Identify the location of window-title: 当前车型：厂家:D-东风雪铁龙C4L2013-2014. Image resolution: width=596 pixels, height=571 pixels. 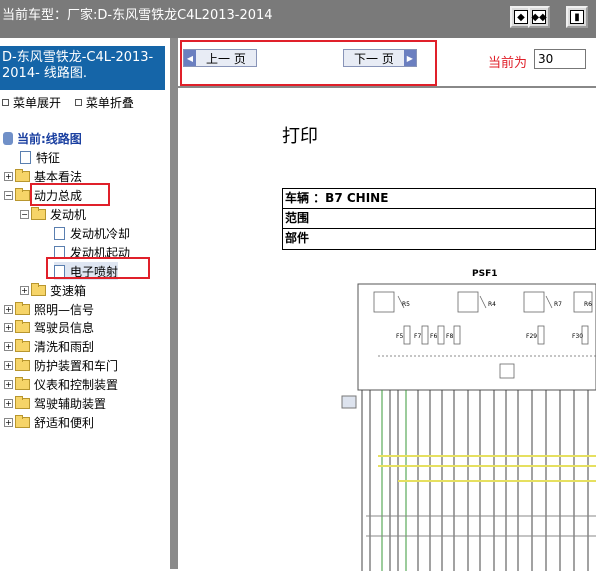
(137, 15).